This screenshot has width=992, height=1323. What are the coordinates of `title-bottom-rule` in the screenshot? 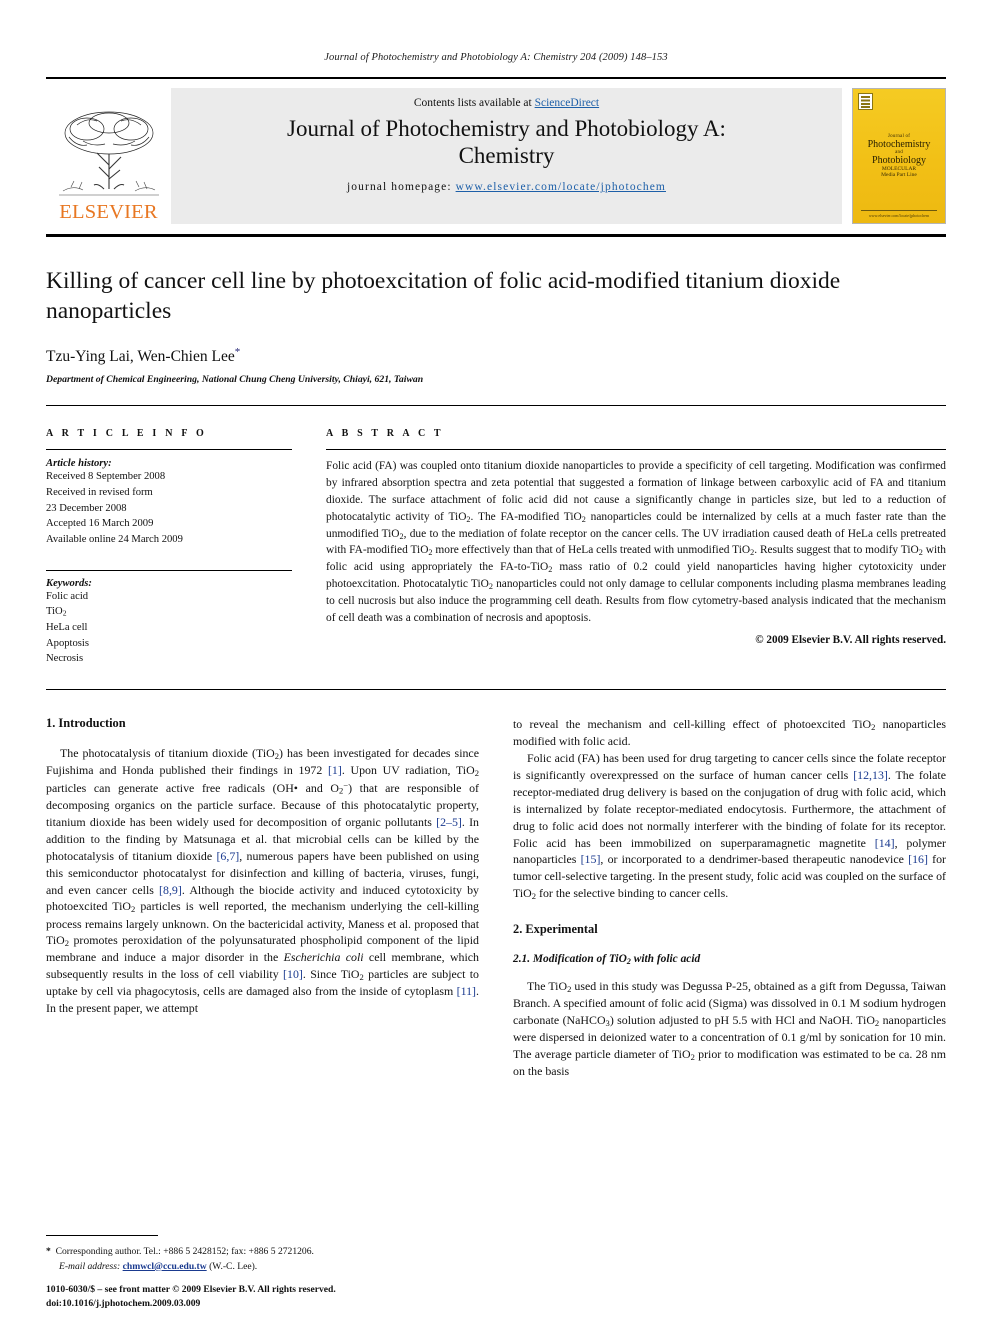 It's located at (496, 406).